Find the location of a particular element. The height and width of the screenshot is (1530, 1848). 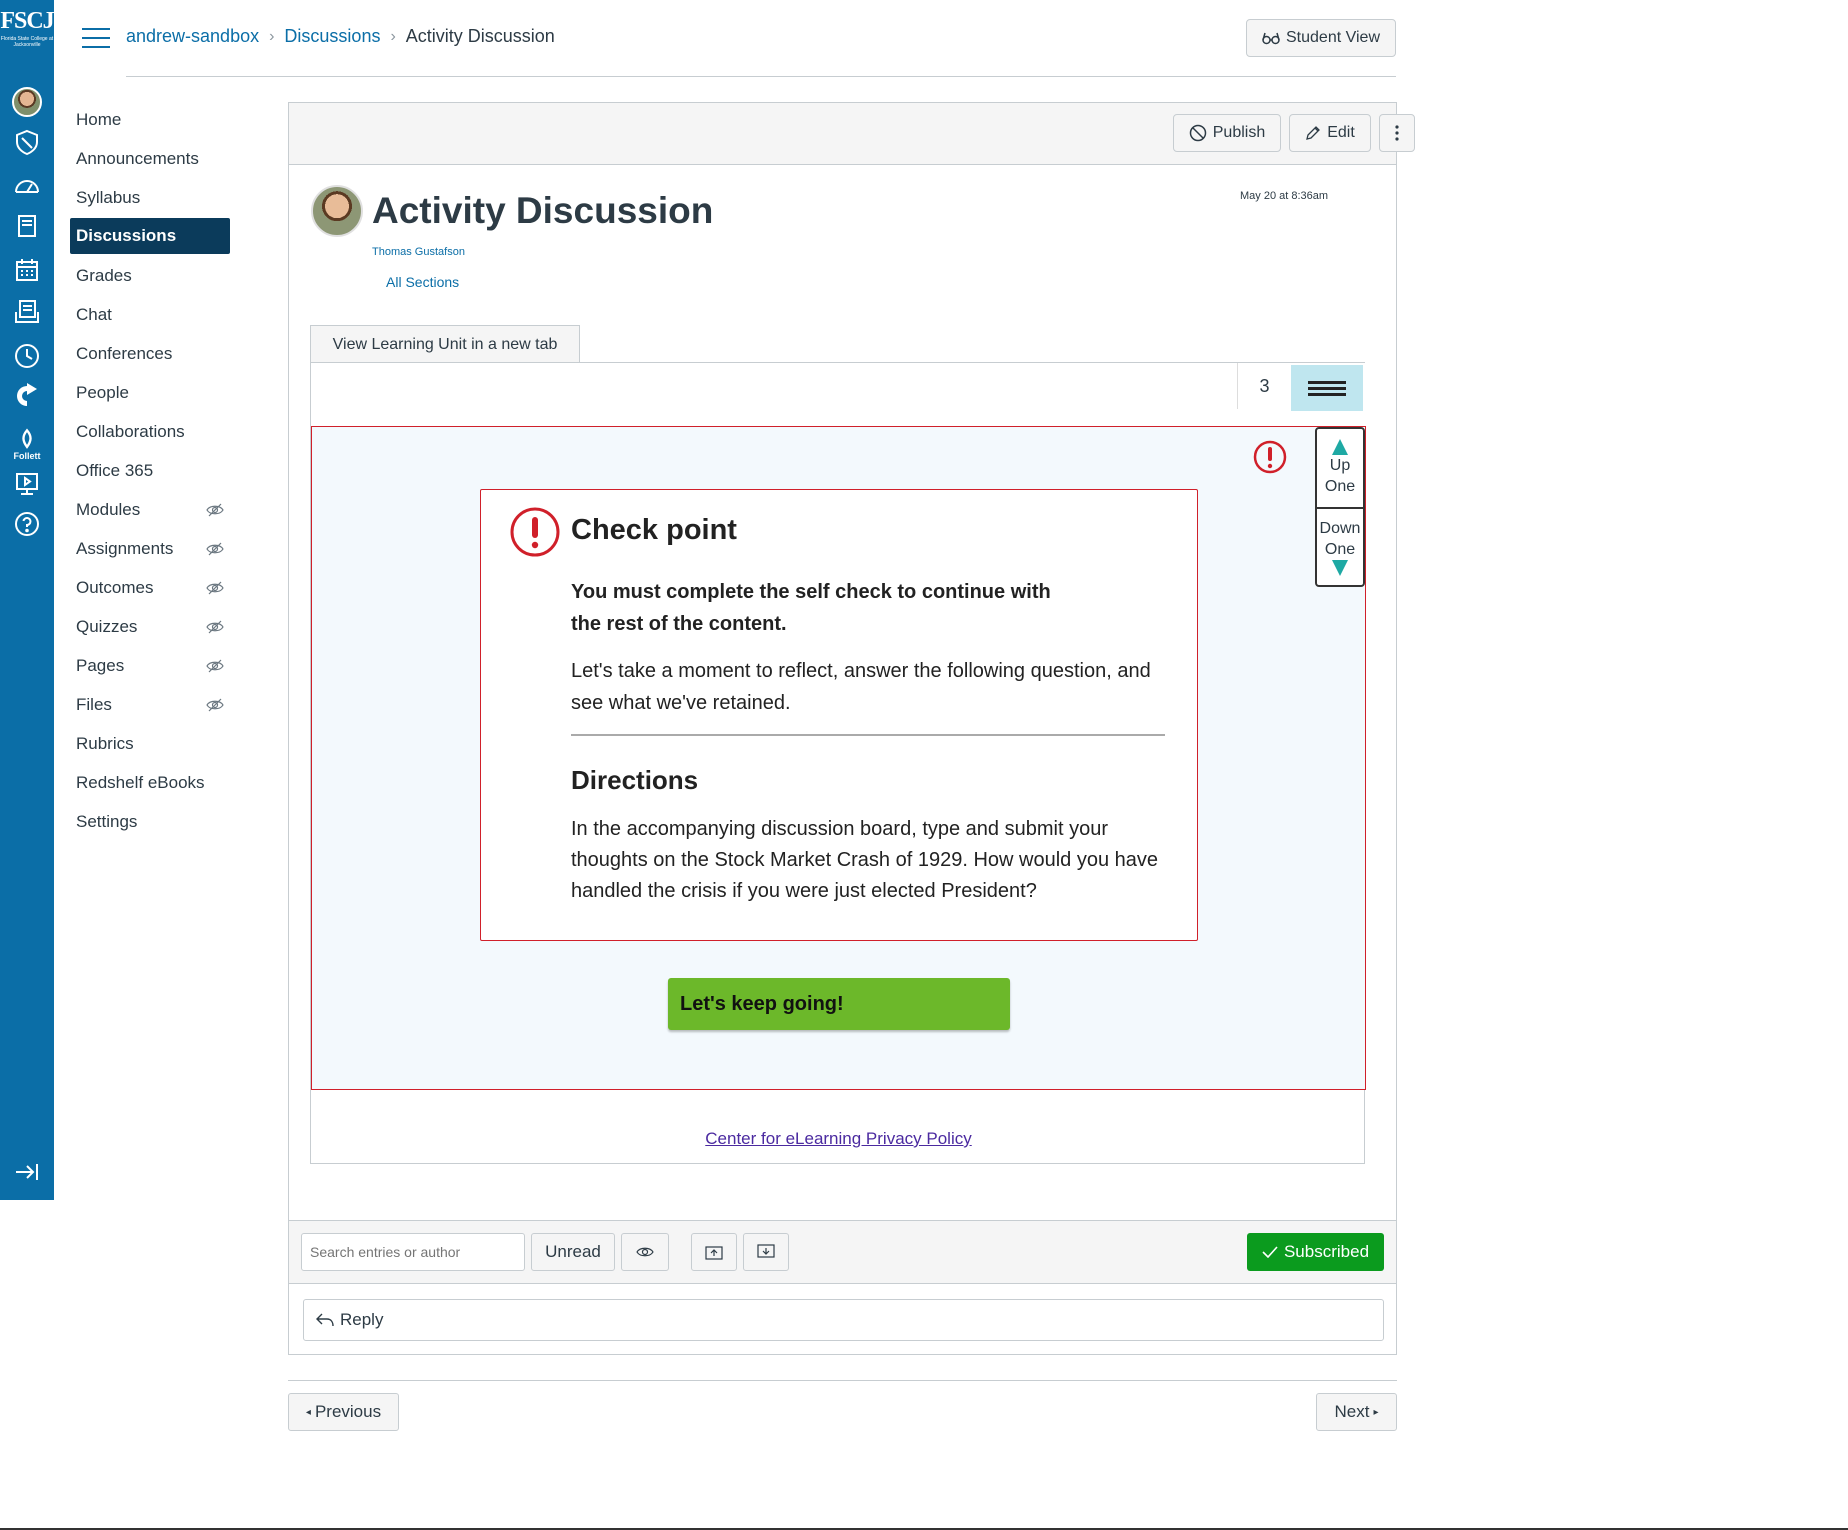

author-avatar is located at coordinates (337, 211).